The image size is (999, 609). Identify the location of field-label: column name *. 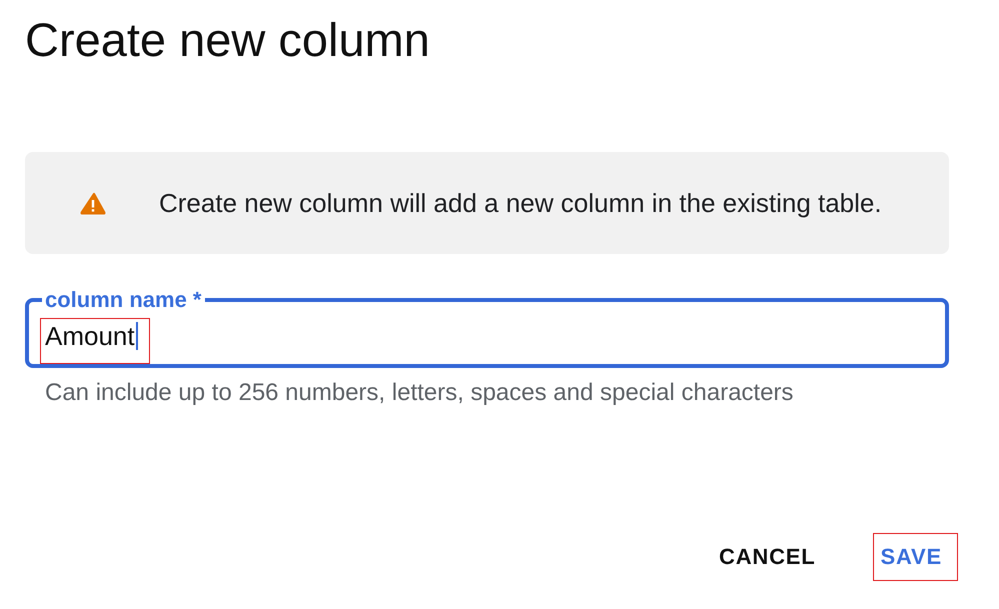
(123, 300).